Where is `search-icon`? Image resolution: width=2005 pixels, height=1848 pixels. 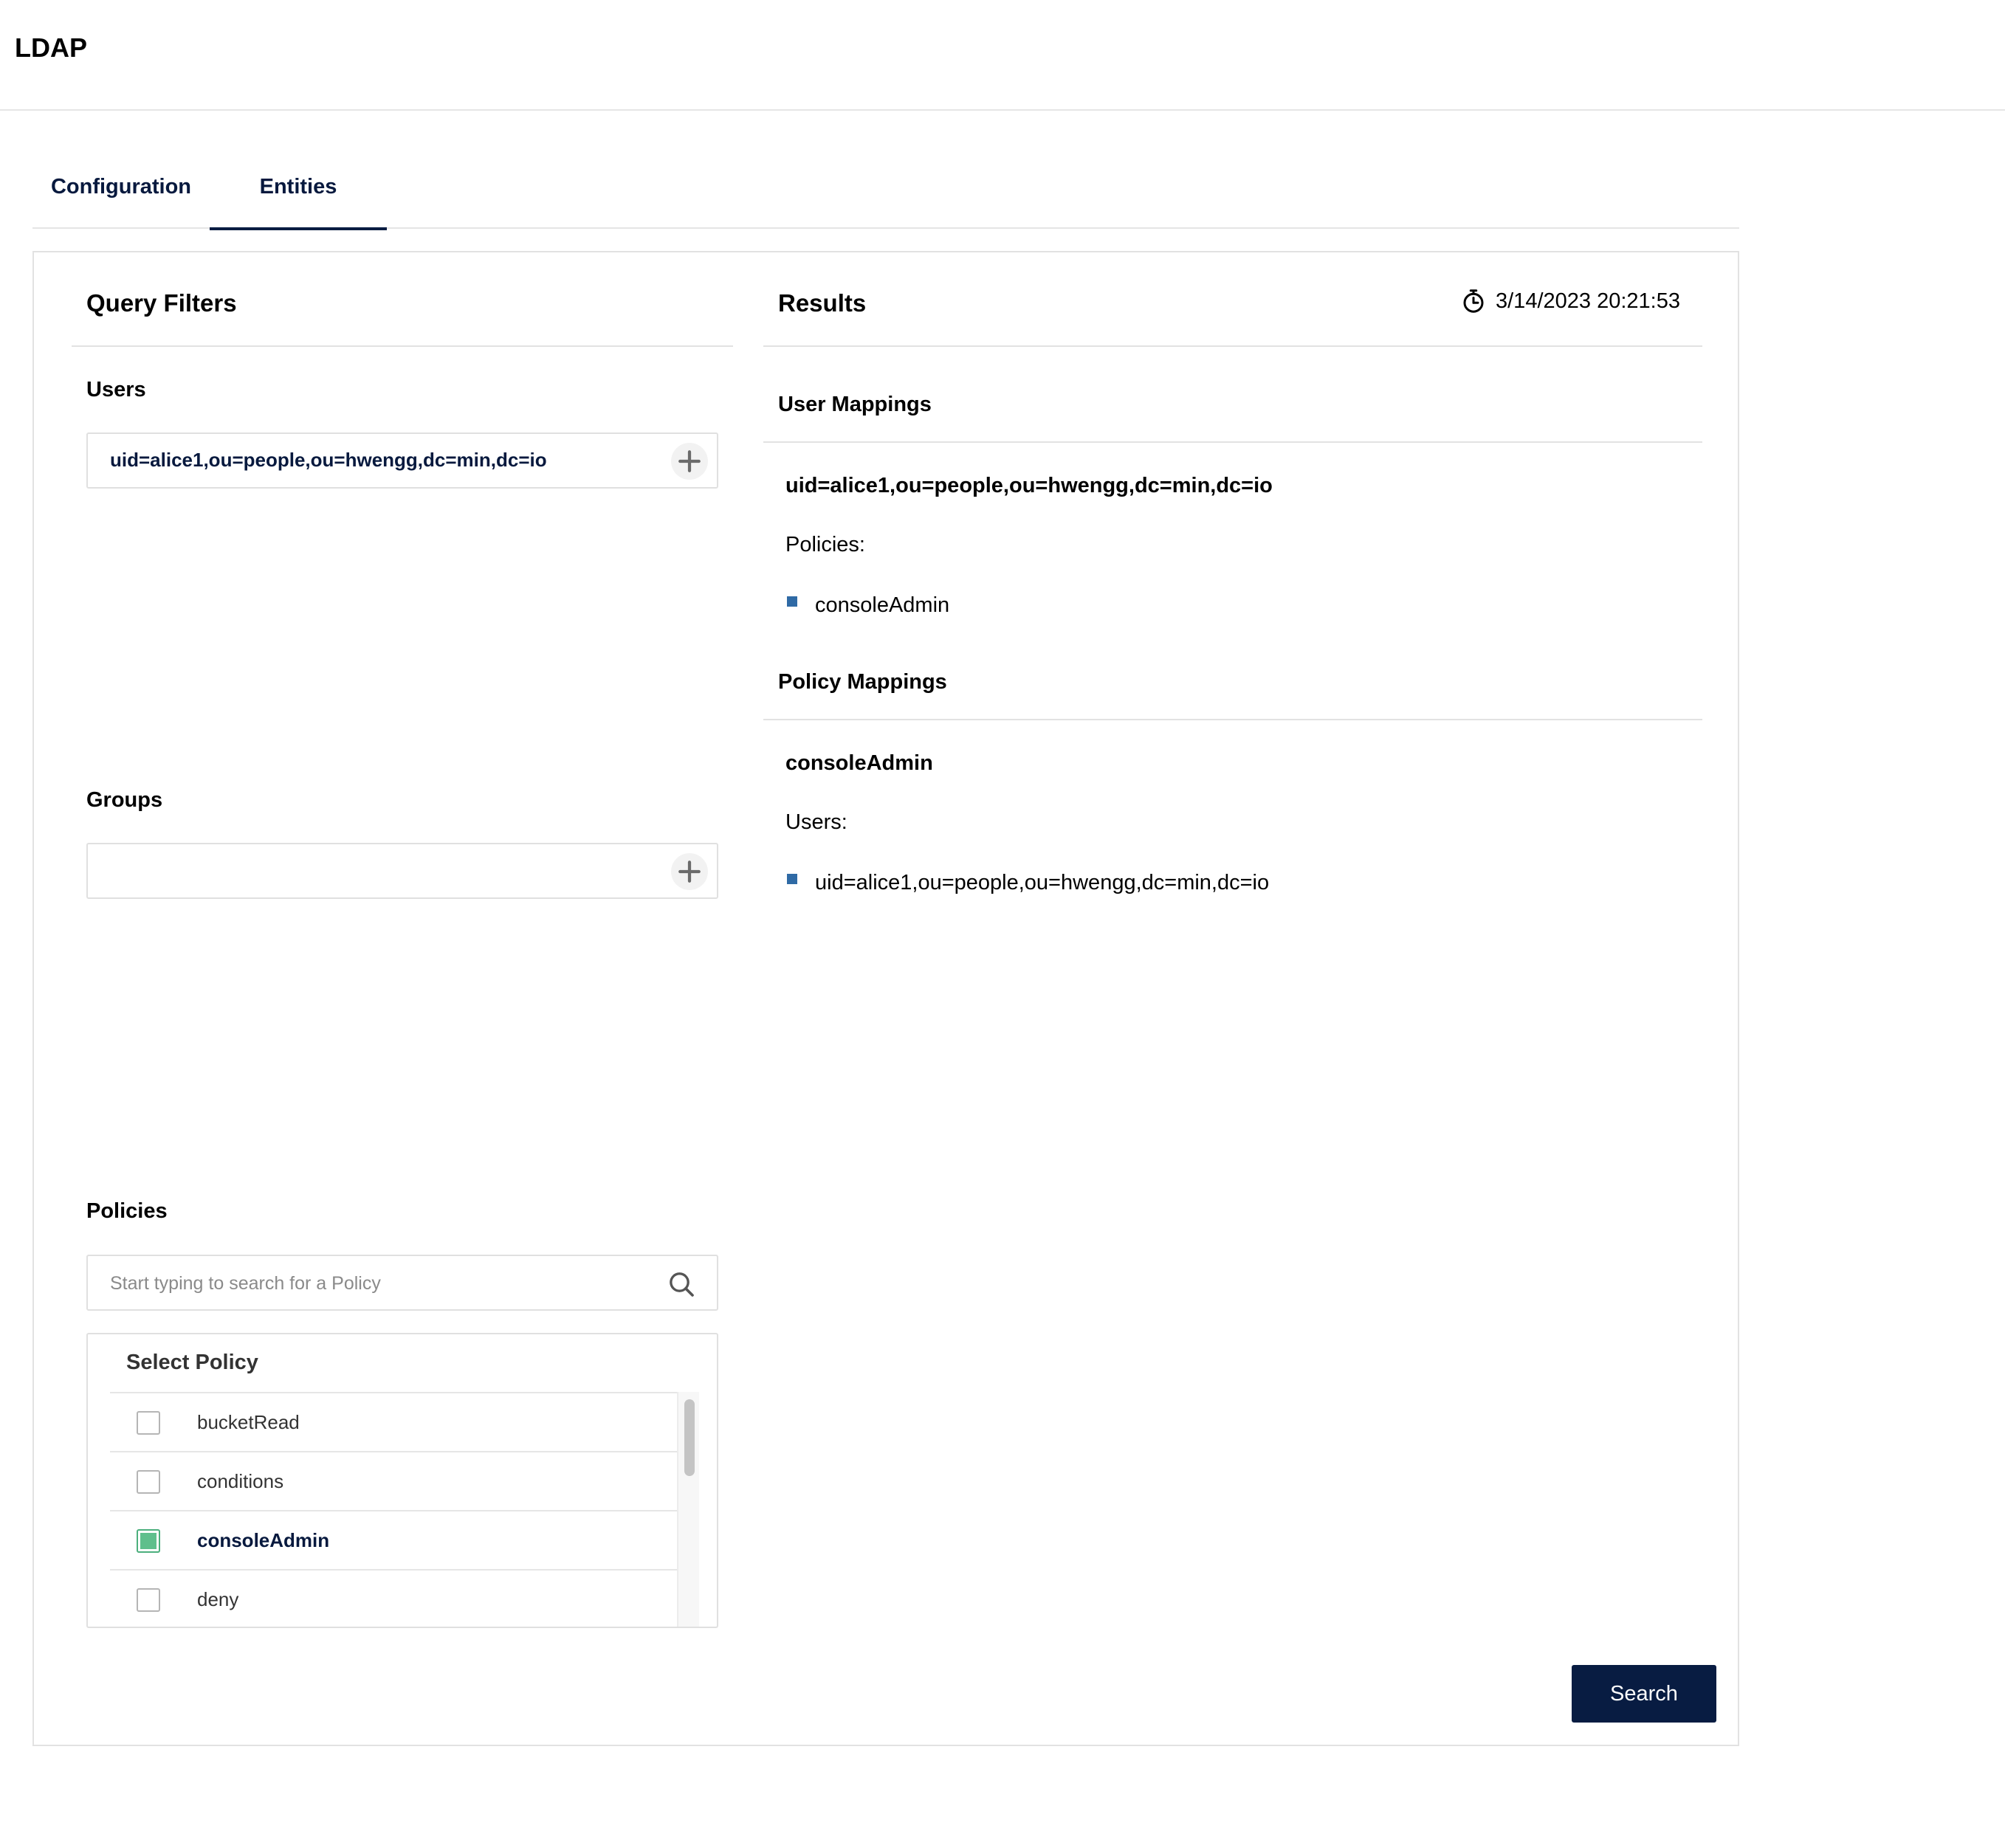 search-icon is located at coordinates (682, 1284).